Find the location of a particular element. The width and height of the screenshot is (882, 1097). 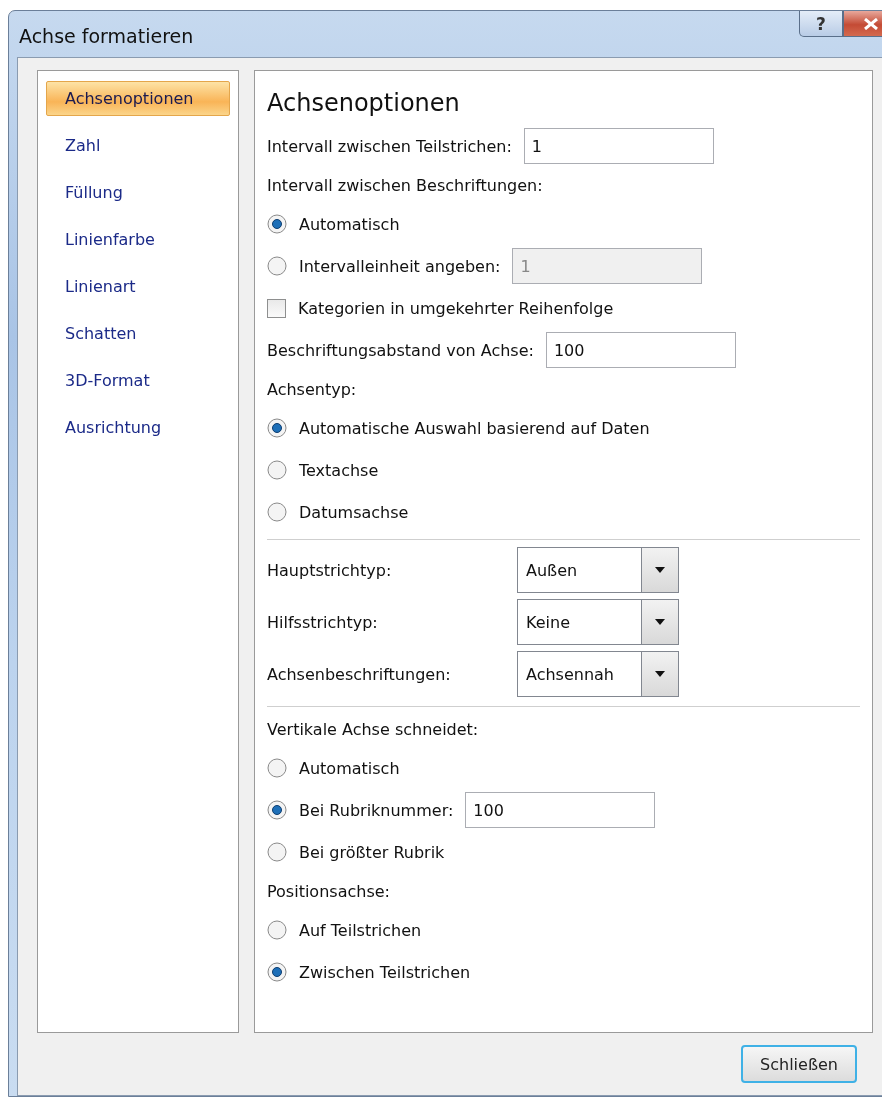

window-title: Achse formatieren is located at coordinates (106, 35).